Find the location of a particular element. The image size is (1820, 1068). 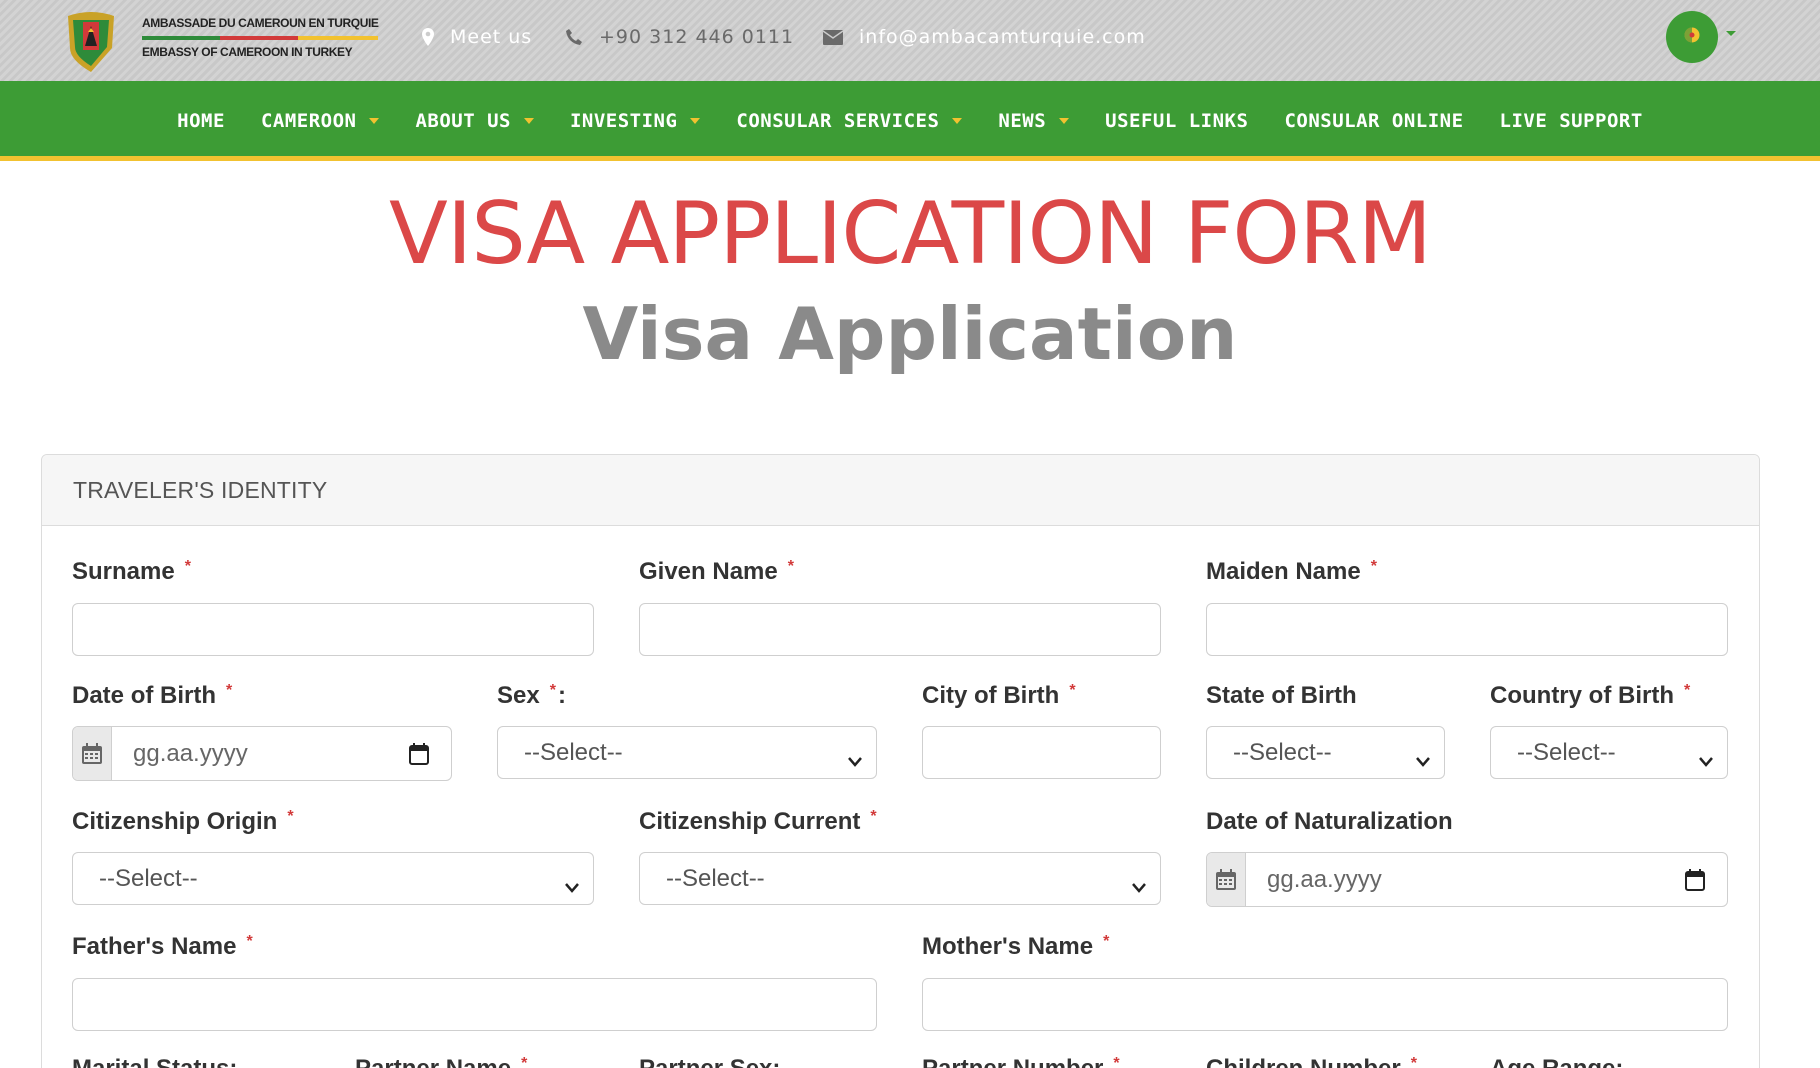

country-of-birth-select: --Select-- is located at coordinates (1609, 752).